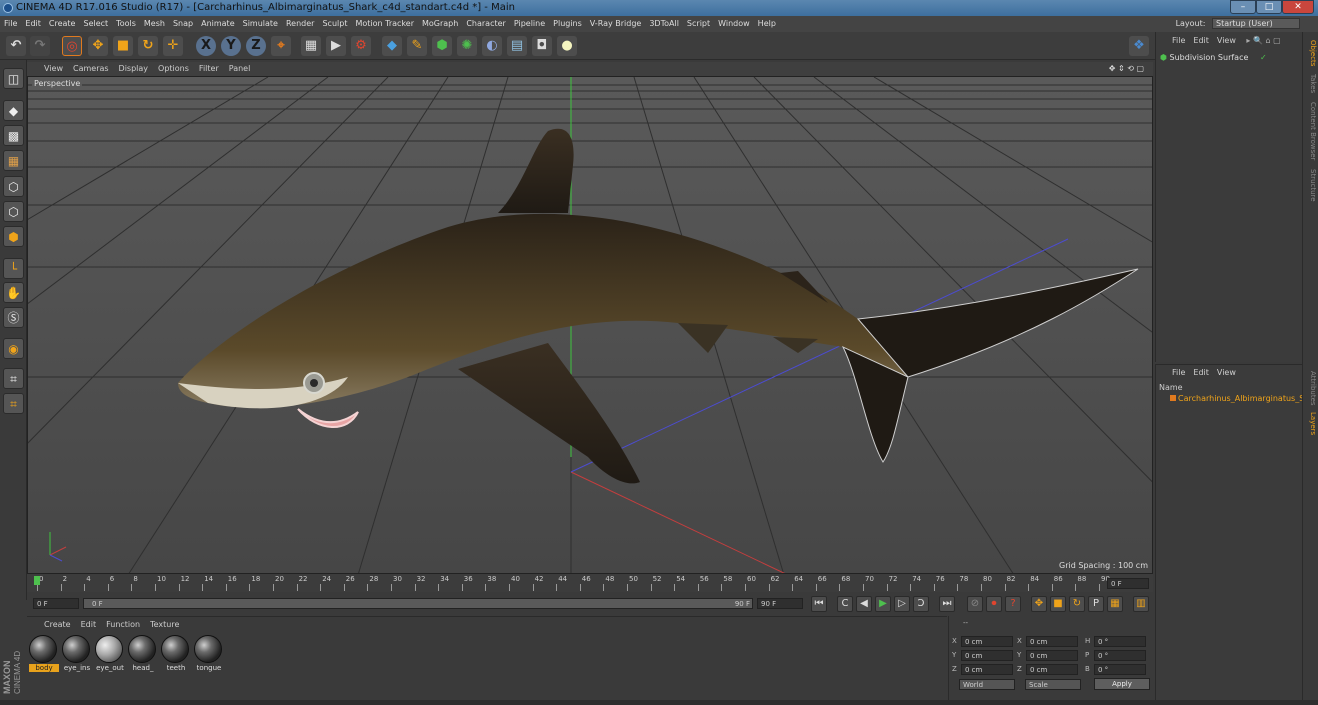  What do you see at coordinates (56, 603) in the screenshot?
I see `start-frame-field: 0 F` at bounding box center [56, 603].